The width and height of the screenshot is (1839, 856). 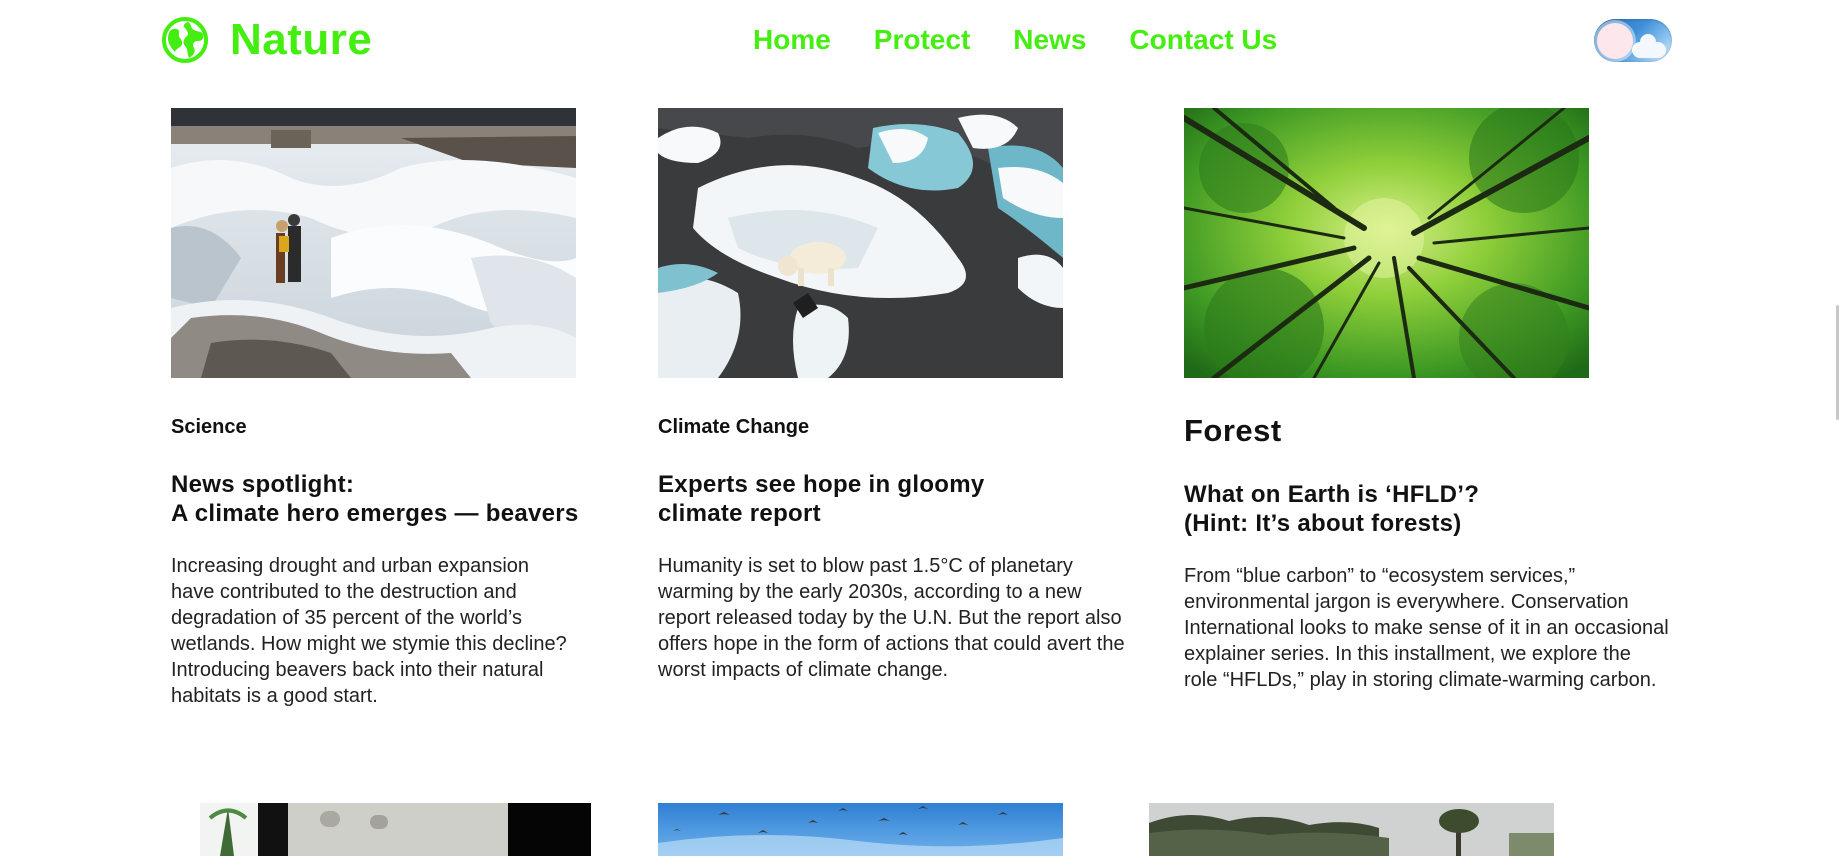 What do you see at coordinates (1049, 40) in the screenshot?
I see `nav-news: News` at bounding box center [1049, 40].